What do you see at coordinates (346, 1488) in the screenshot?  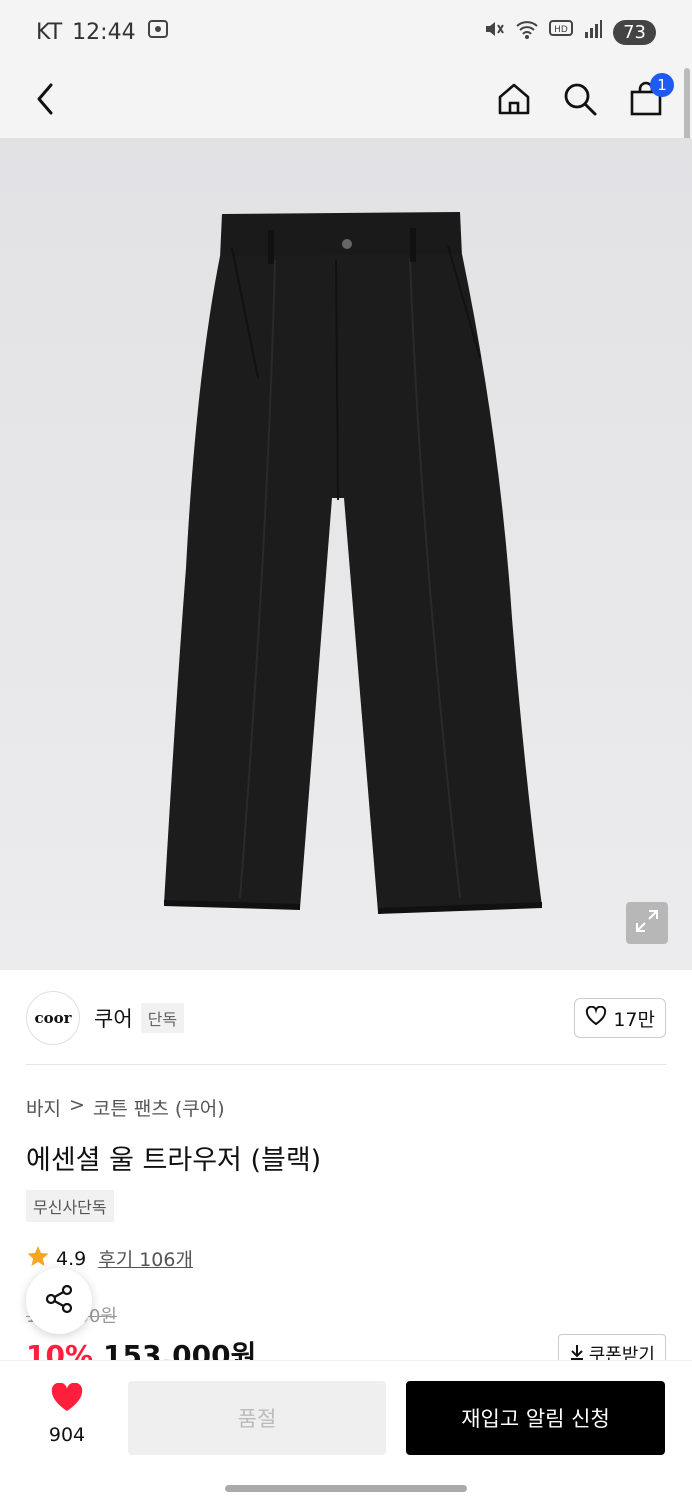 I see `home-indicator` at bounding box center [346, 1488].